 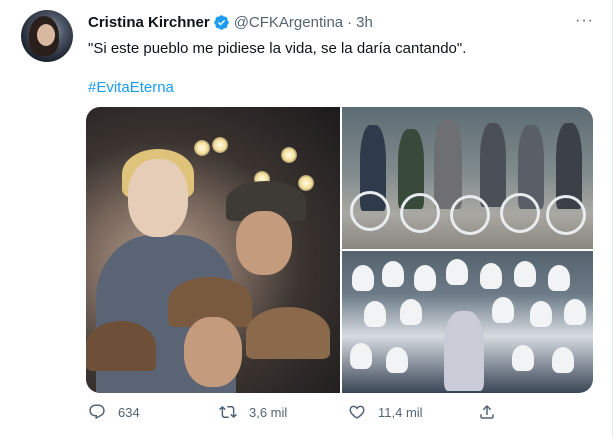 I want to click on heart-icon, so click(x=357, y=412).